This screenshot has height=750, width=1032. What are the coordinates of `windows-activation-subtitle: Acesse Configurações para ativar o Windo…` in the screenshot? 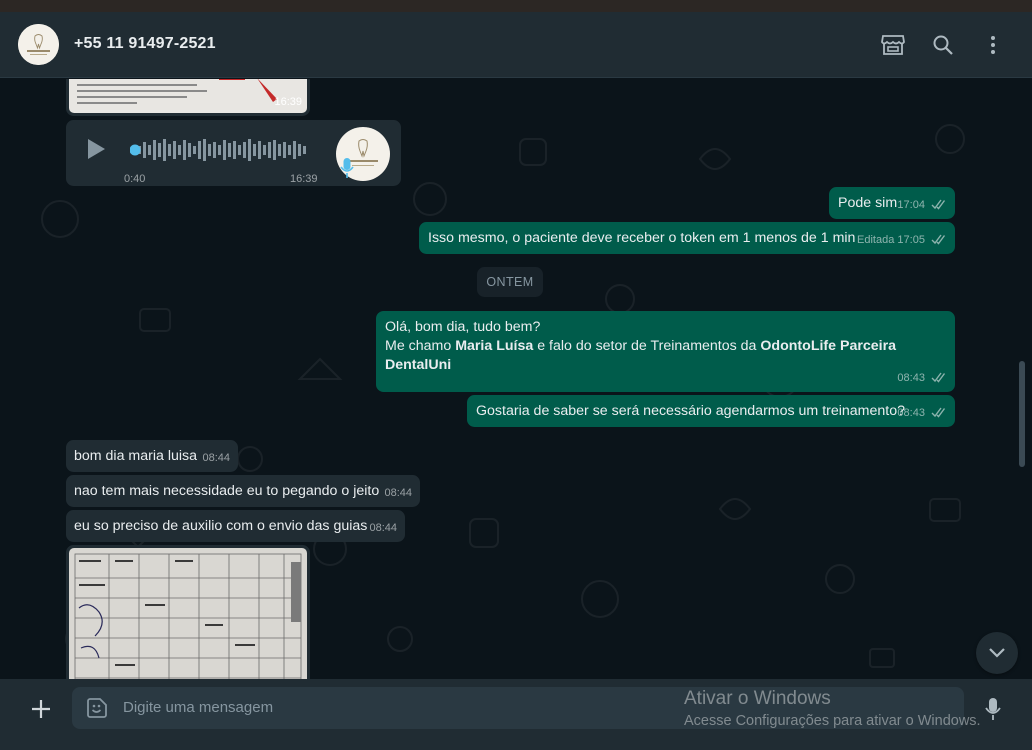 It's located at (832, 721).